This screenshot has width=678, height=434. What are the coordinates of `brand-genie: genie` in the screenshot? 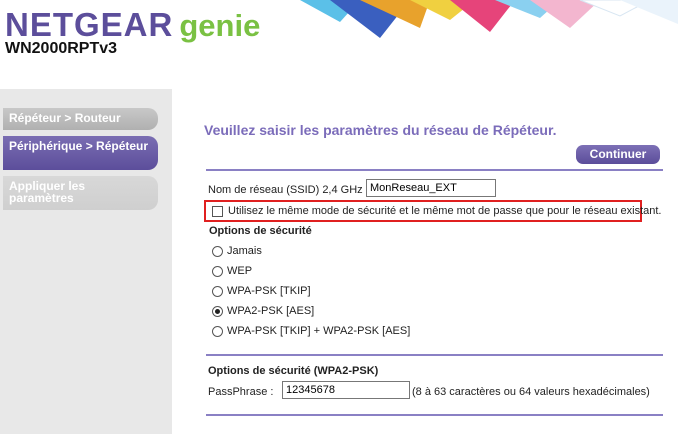 It's located at (220, 25).